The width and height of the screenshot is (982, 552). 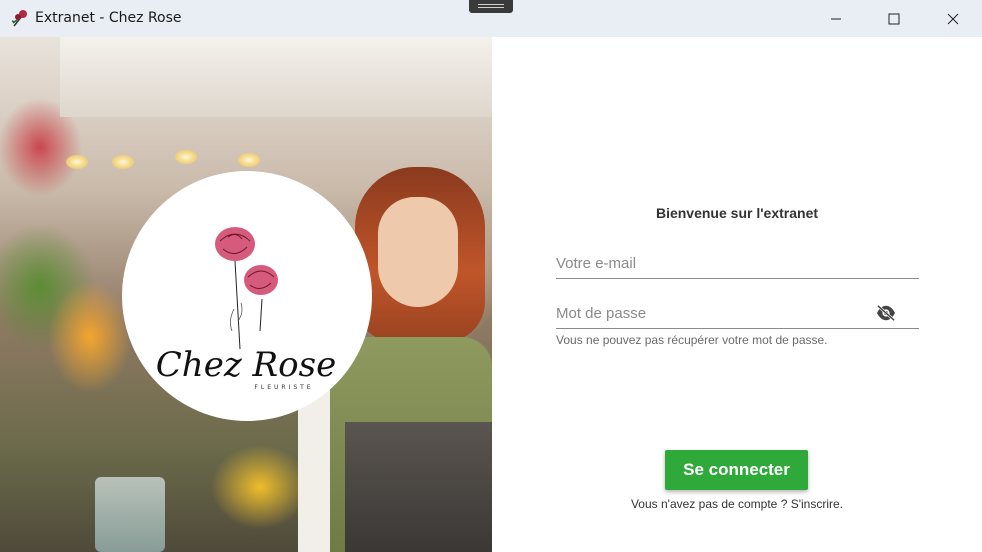 I want to click on shop-ceiling, so click(x=276, y=77).